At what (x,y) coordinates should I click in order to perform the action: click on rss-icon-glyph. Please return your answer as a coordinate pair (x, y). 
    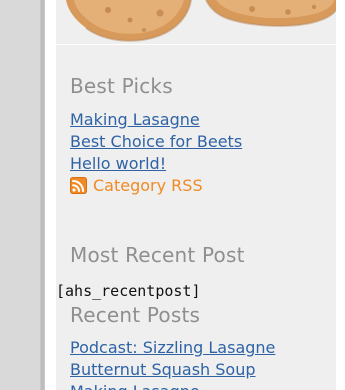
    Looking at the image, I should click on (78, 186).